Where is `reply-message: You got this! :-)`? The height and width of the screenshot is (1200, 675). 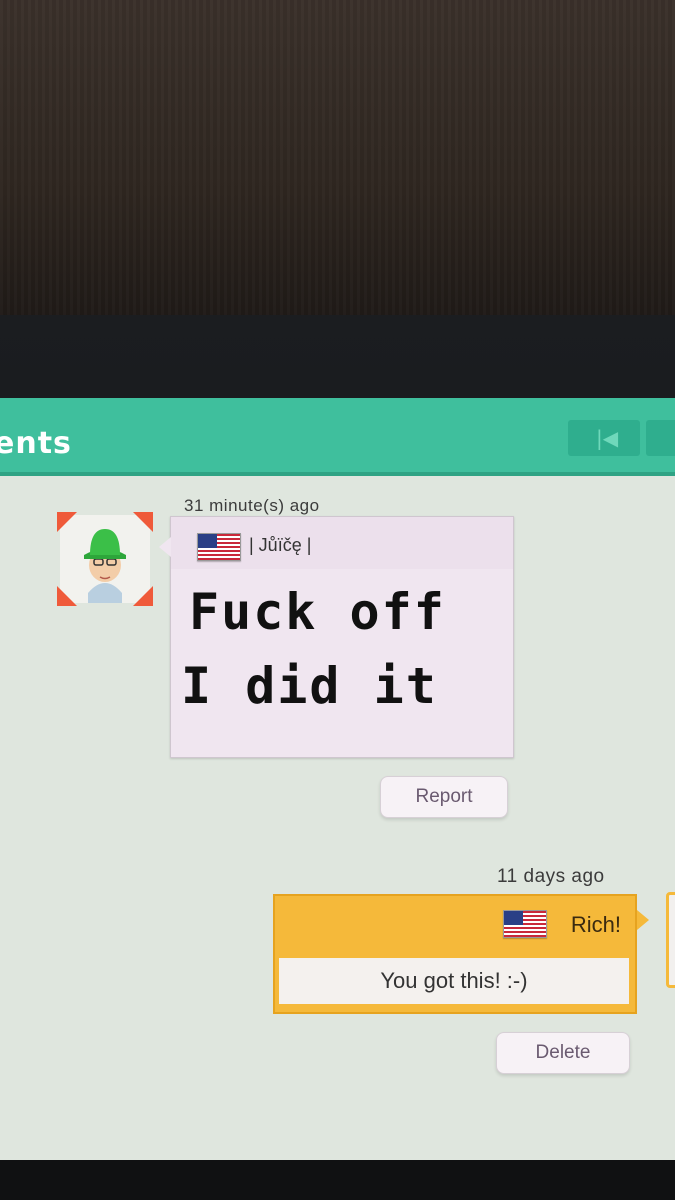
reply-message: You got this! :-) is located at coordinates (454, 981).